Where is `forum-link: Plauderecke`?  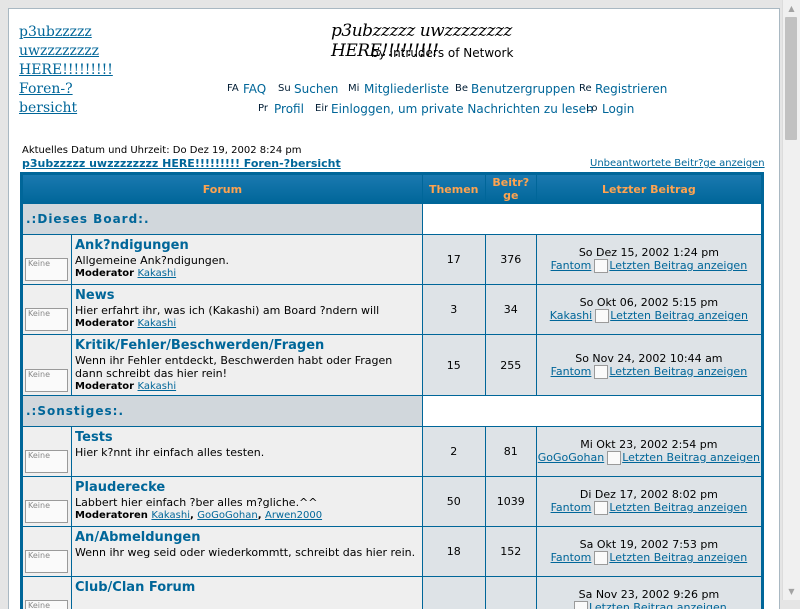 forum-link: Plauderecke is located at coordinates (247, 488).